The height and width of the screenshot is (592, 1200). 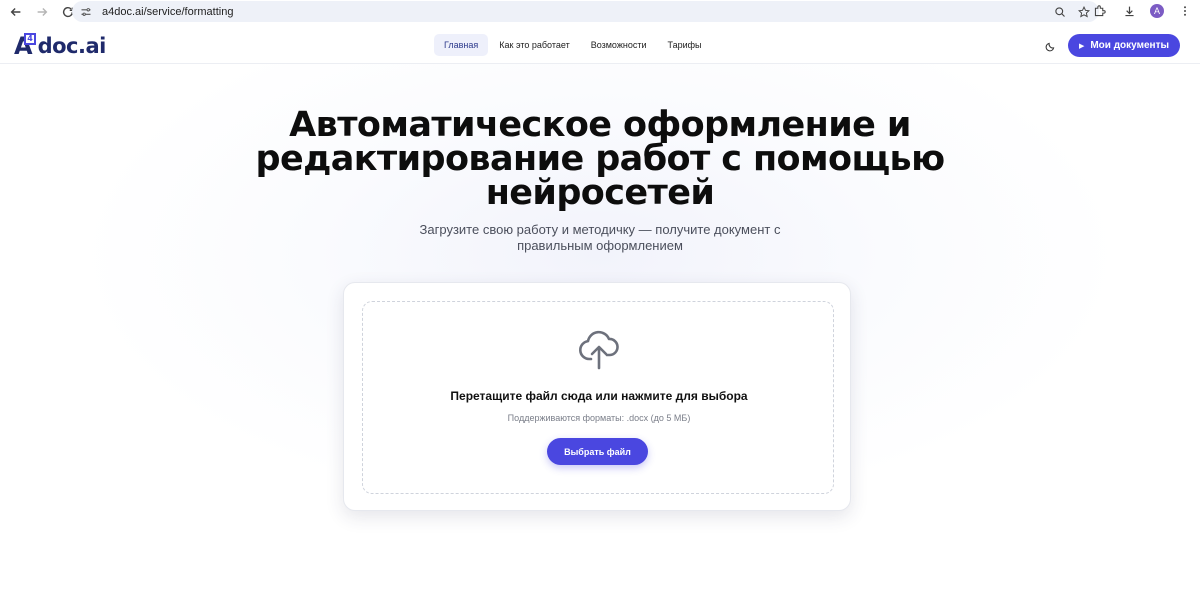 What do you see at coordinates (1185, 11) in the screenshot?
I see `menu-kebab-icon` at bounding box center [1185, 11].